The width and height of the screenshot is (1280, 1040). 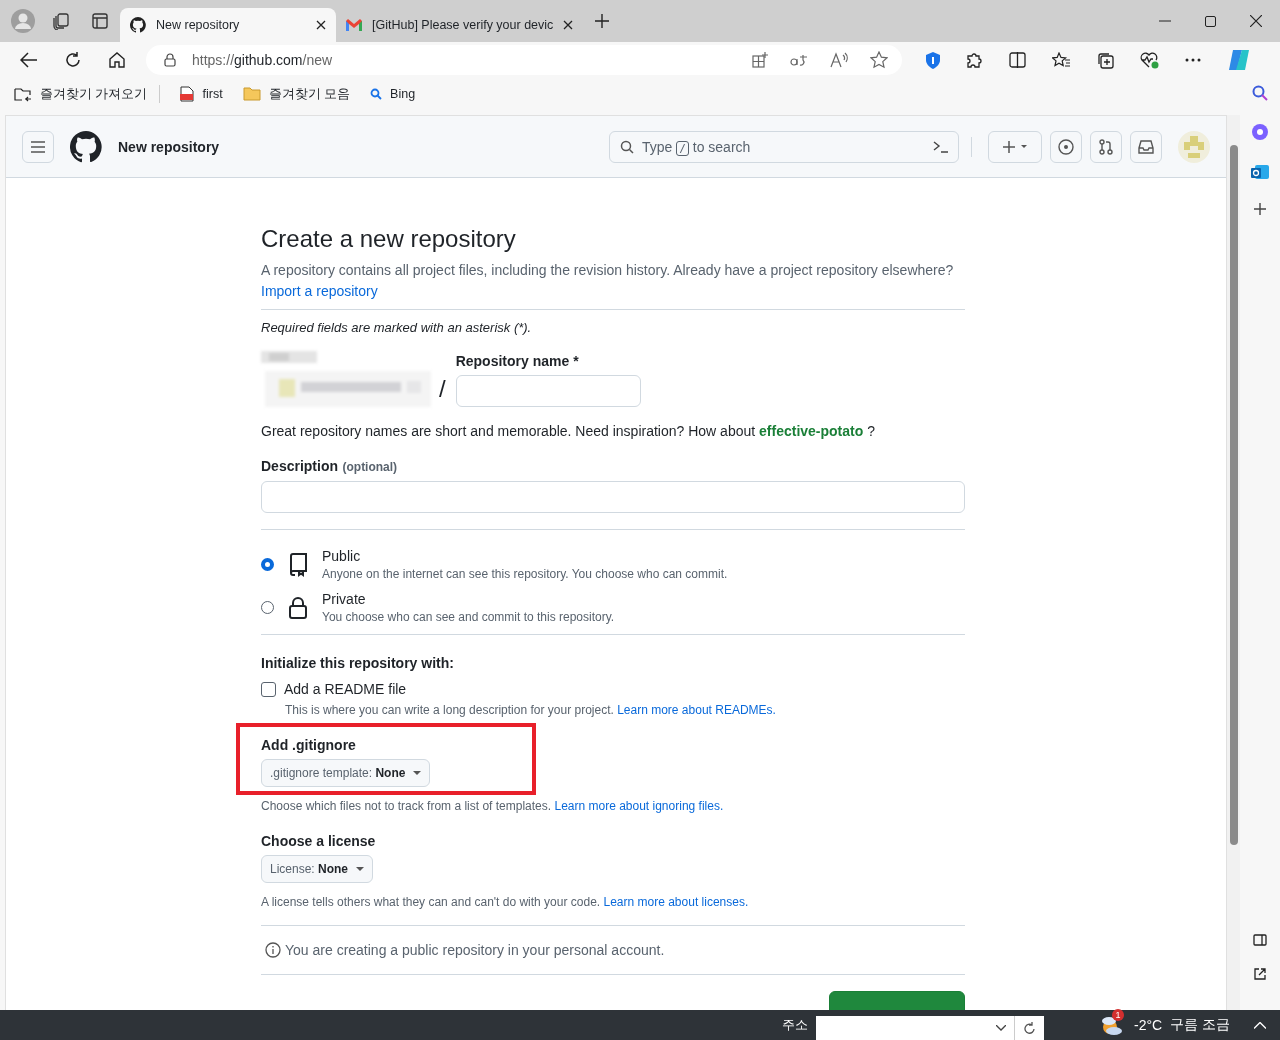 What do you see at coordinates (397, 327) in the screenshot?
I see `required-note: Required fields are marked with an asterisk (*).` at bounding box center [397, 327].